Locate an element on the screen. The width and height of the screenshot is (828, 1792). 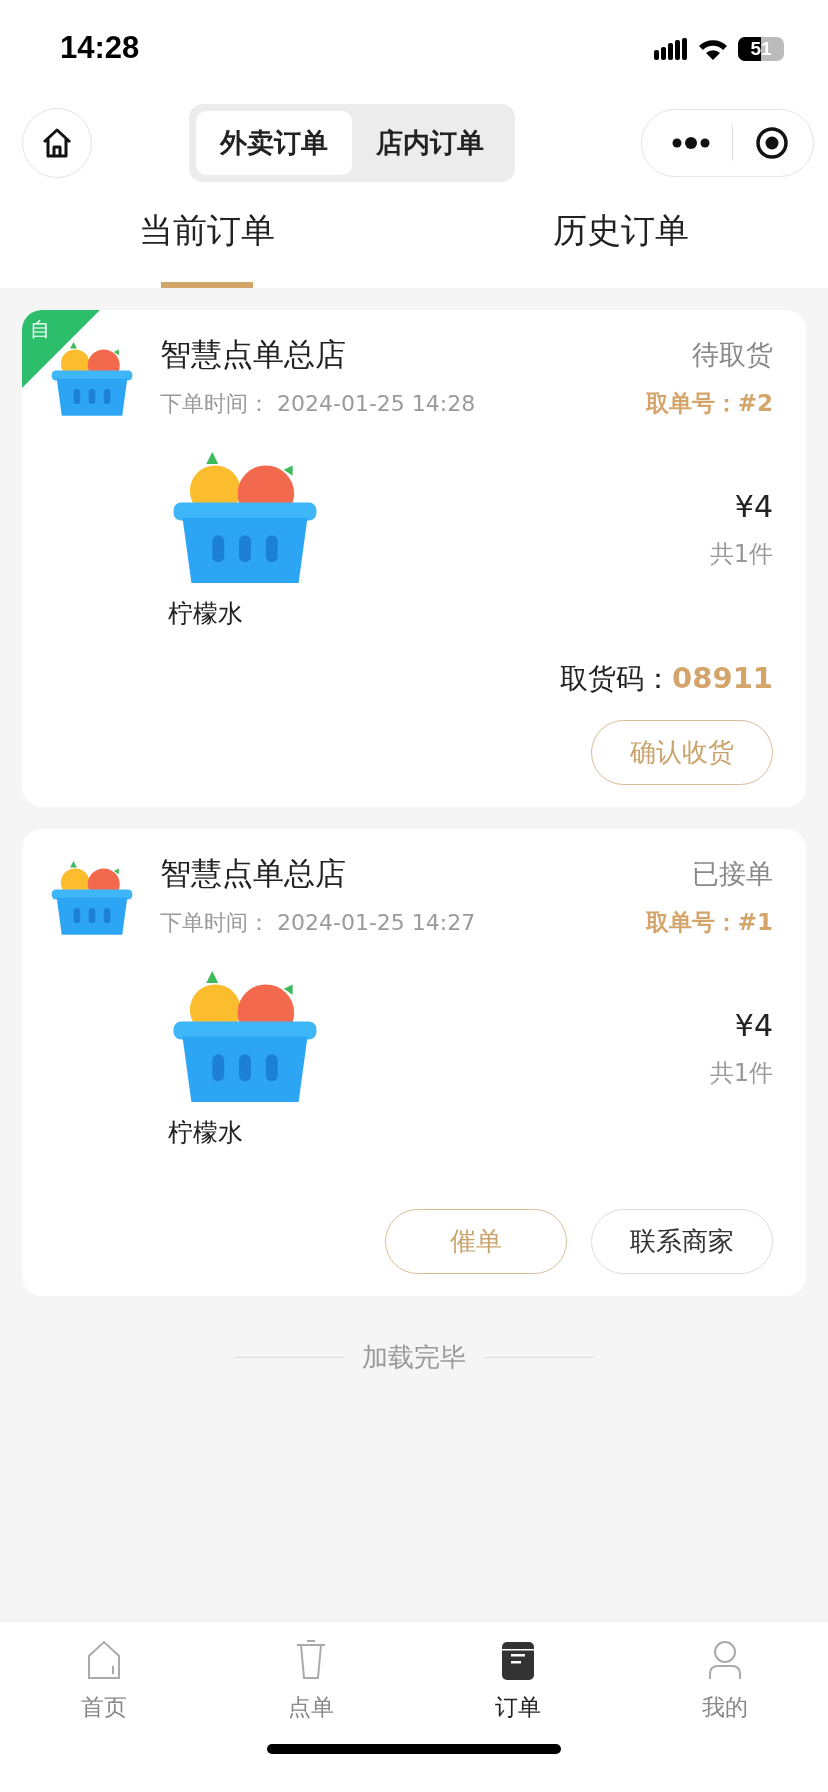
wifi-icon is located at coordinates (713, 49).